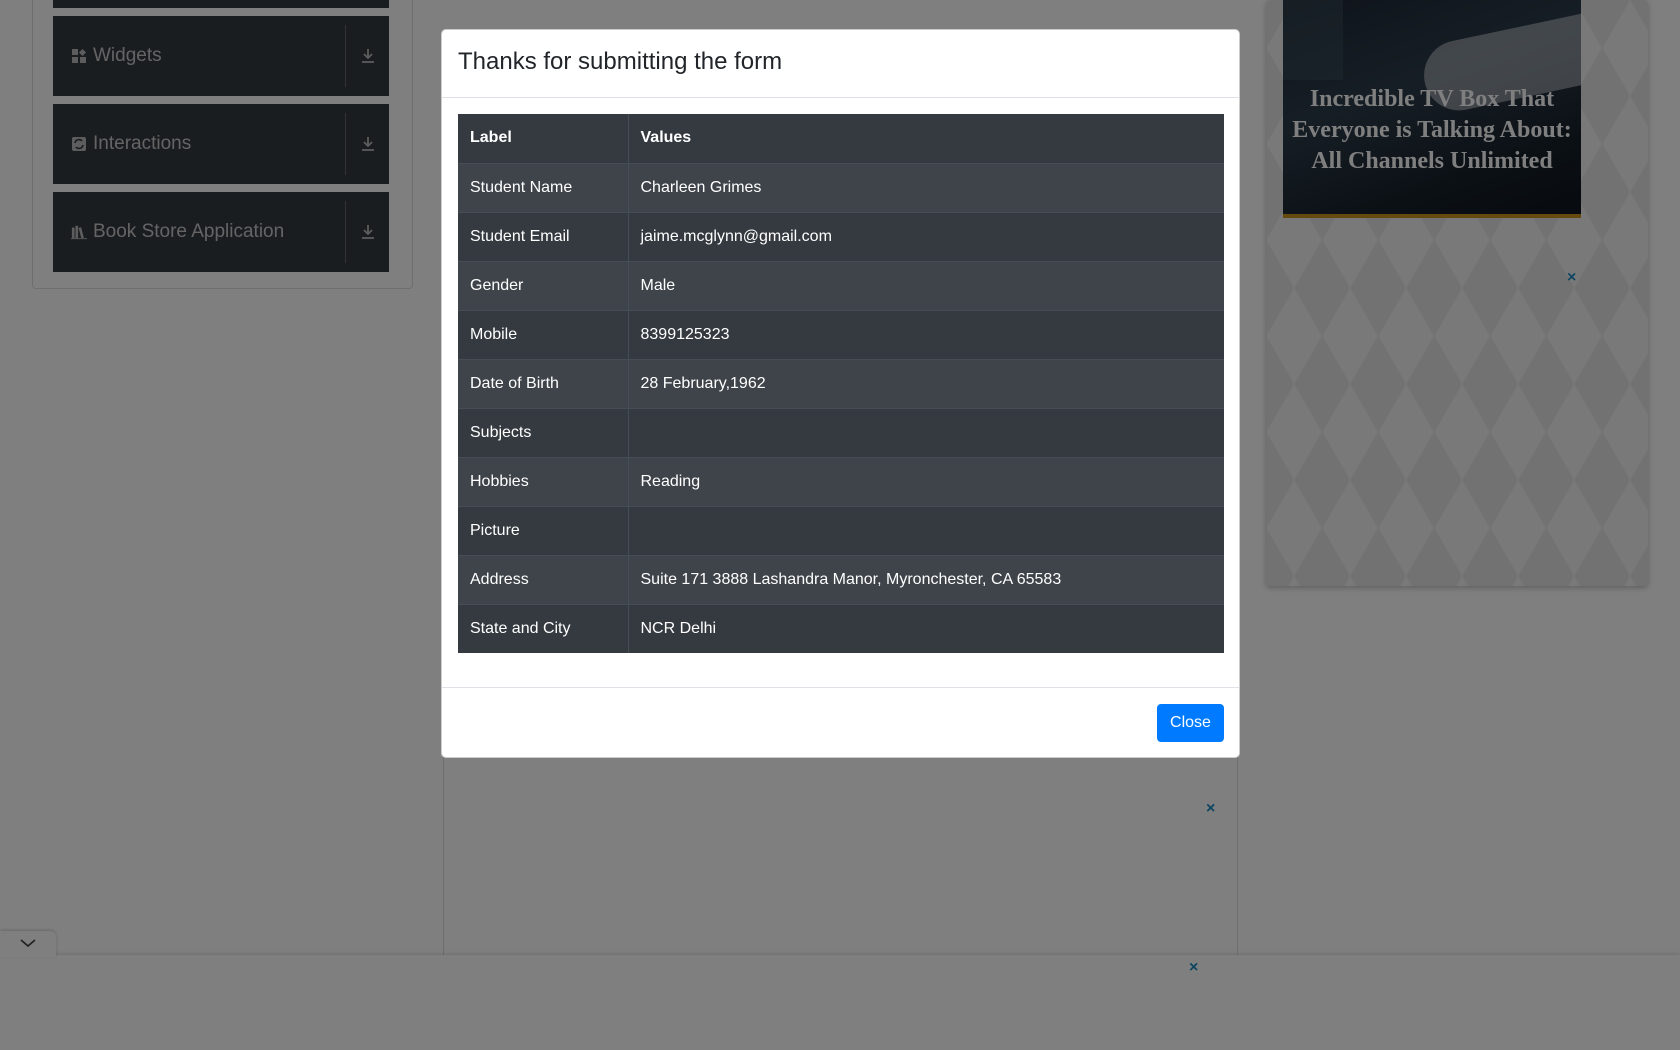  I want to click on row-value: Charleen Grimes, so click(926, 187).